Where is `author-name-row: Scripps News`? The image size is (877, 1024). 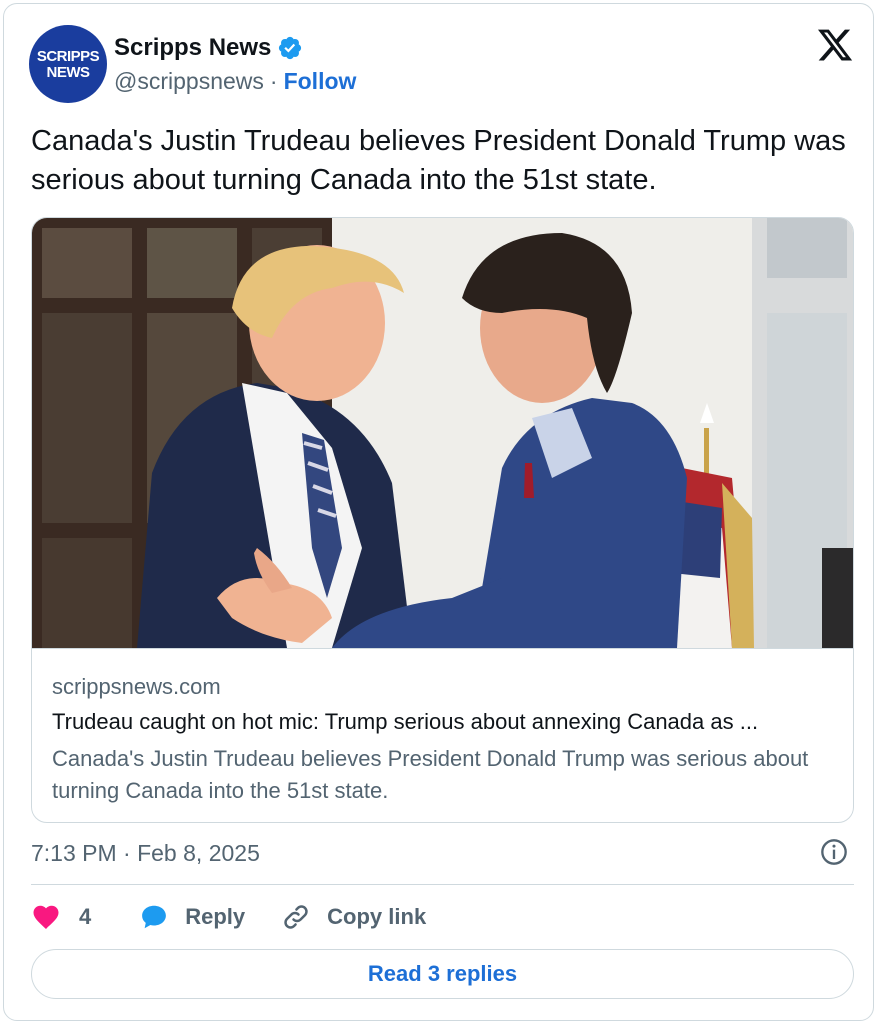
author-name-row: Scripps News is located at coordinates (208, 48).